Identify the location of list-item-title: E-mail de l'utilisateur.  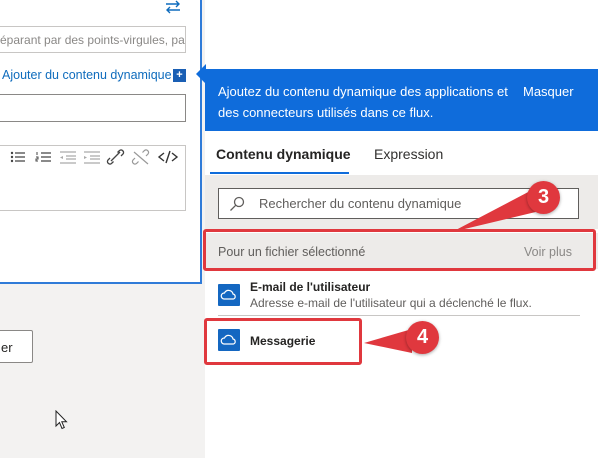
(310, 287).